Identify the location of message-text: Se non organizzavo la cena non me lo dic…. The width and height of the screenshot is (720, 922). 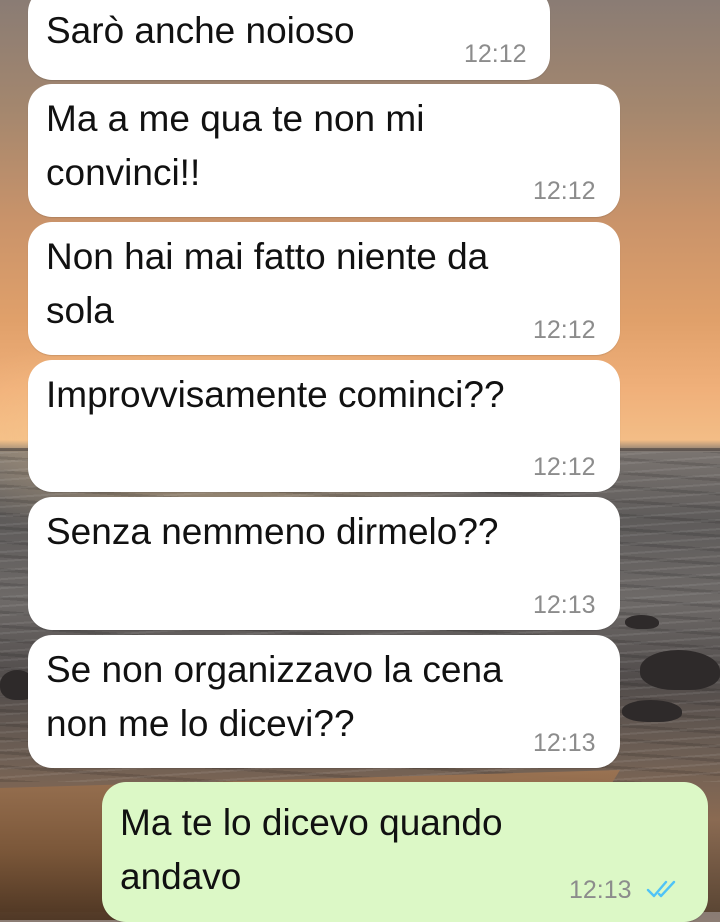
(274, 696).